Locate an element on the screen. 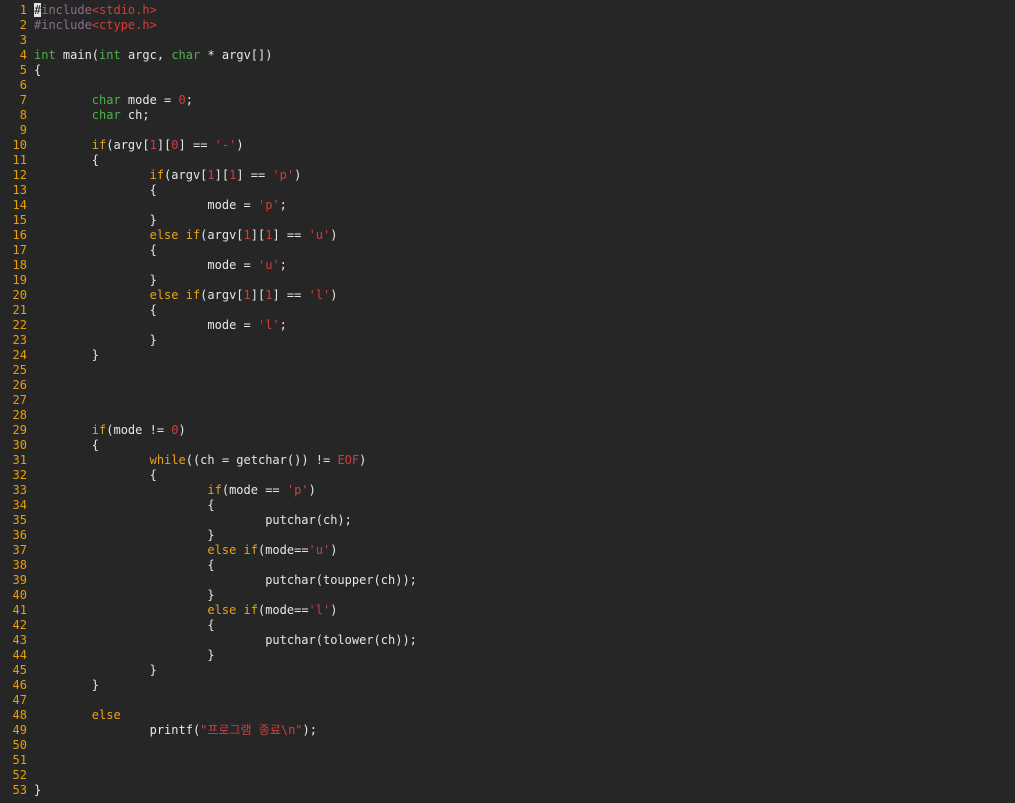 This screenshot has width=1015, height=803. code-line: 7 char mode = 0; is located at coordinates (507, 100).